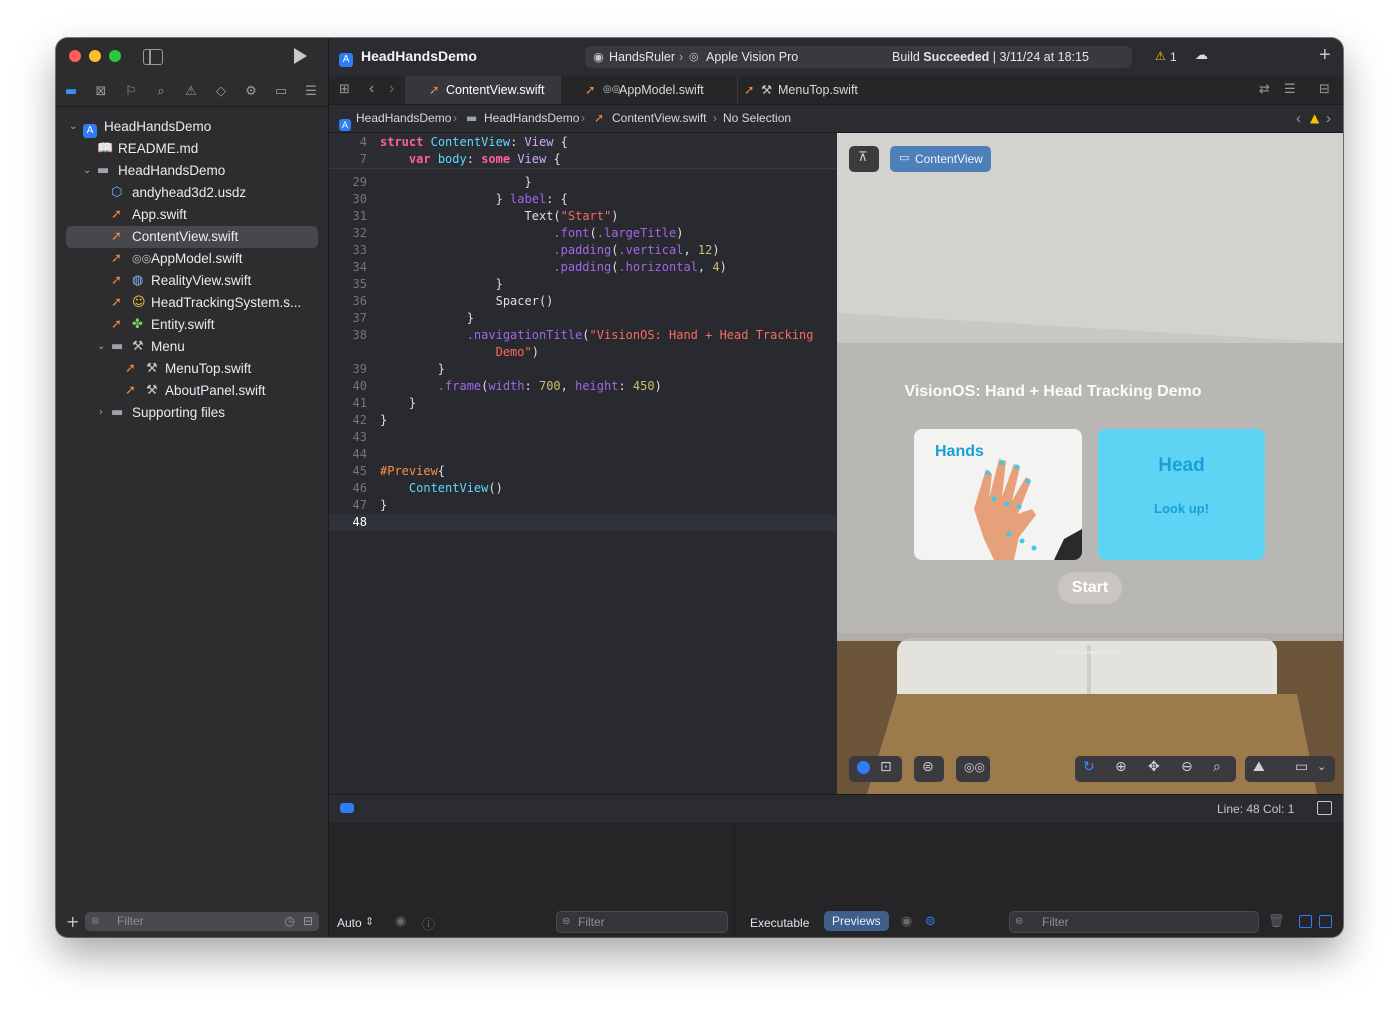  What do you see at coordinates (191, 91) in the screenshot?
I see `issue-warning-icon: ⚠` at bounding box center [191, 91].